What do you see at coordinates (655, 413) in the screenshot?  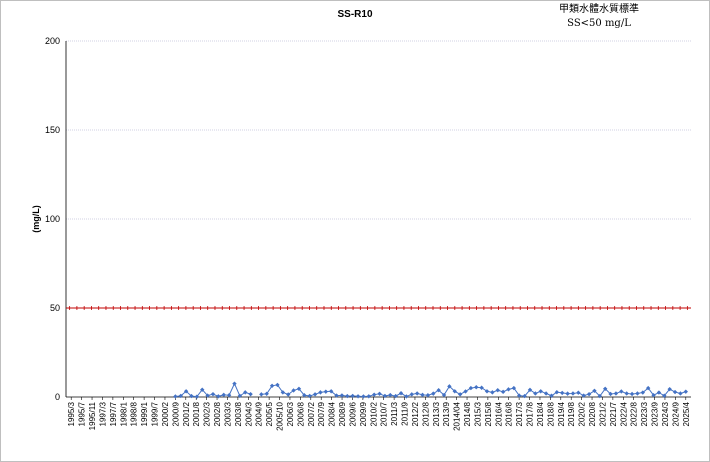 I see `x-tick-label: 2023/9` at bounding box center [655, 413].